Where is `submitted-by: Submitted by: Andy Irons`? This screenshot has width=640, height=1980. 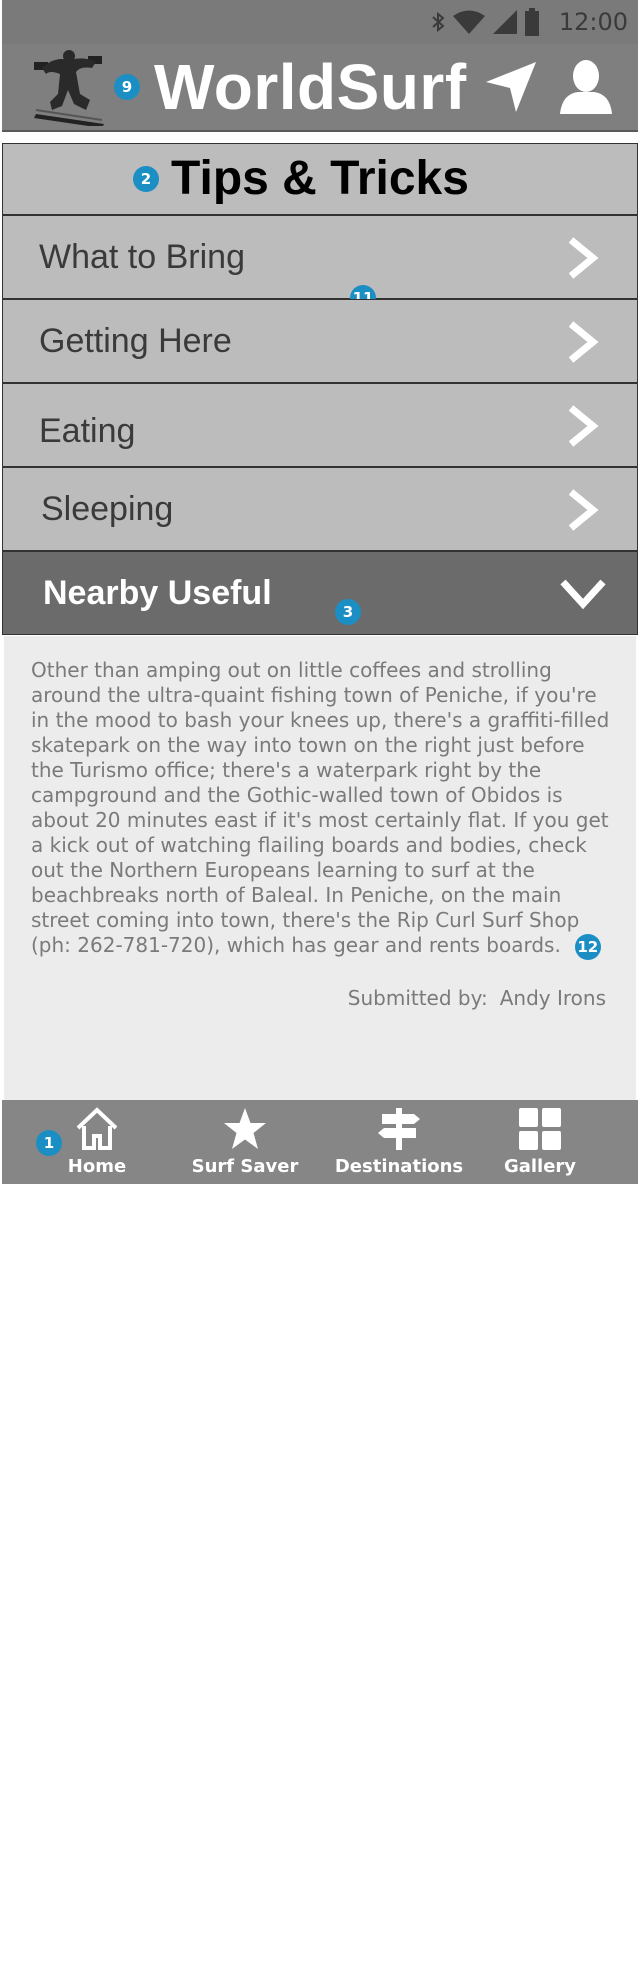 submitted-by: Submitted by: Andy Irons is located at coordinates (477, 998).